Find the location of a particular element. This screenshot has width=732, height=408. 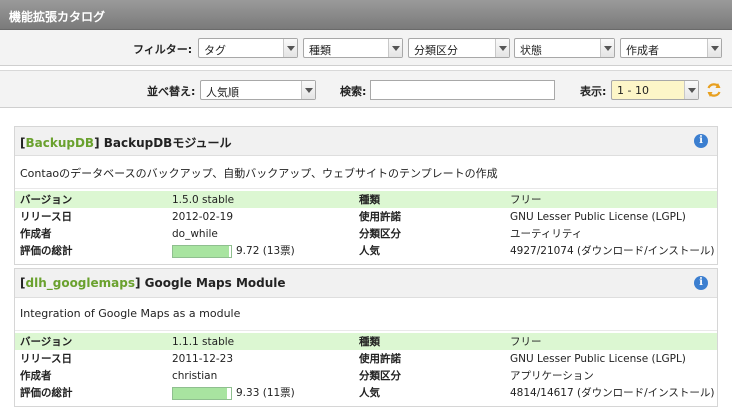

author-value: christian is located at coordinates (195, 375).